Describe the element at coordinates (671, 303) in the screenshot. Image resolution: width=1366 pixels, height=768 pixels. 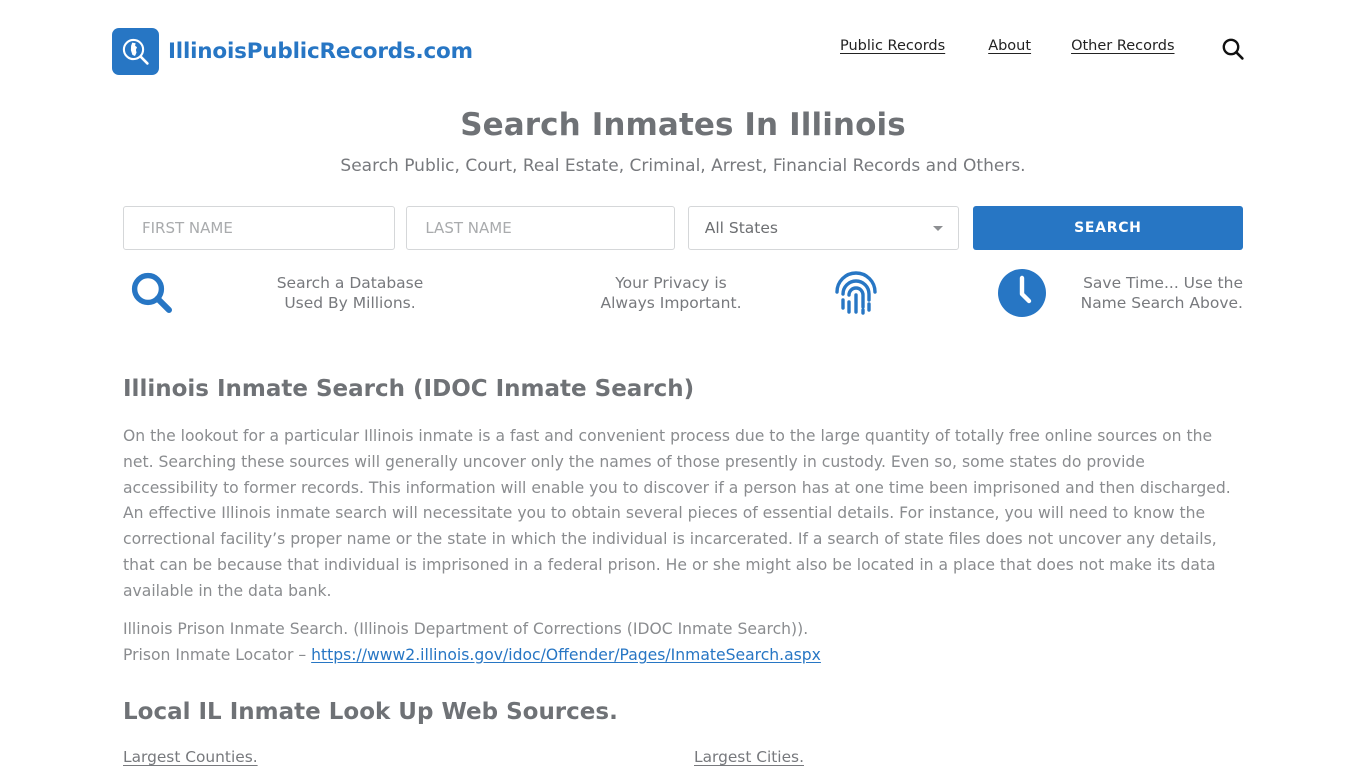
I see `feature-line-2: Always Important.` at that location.